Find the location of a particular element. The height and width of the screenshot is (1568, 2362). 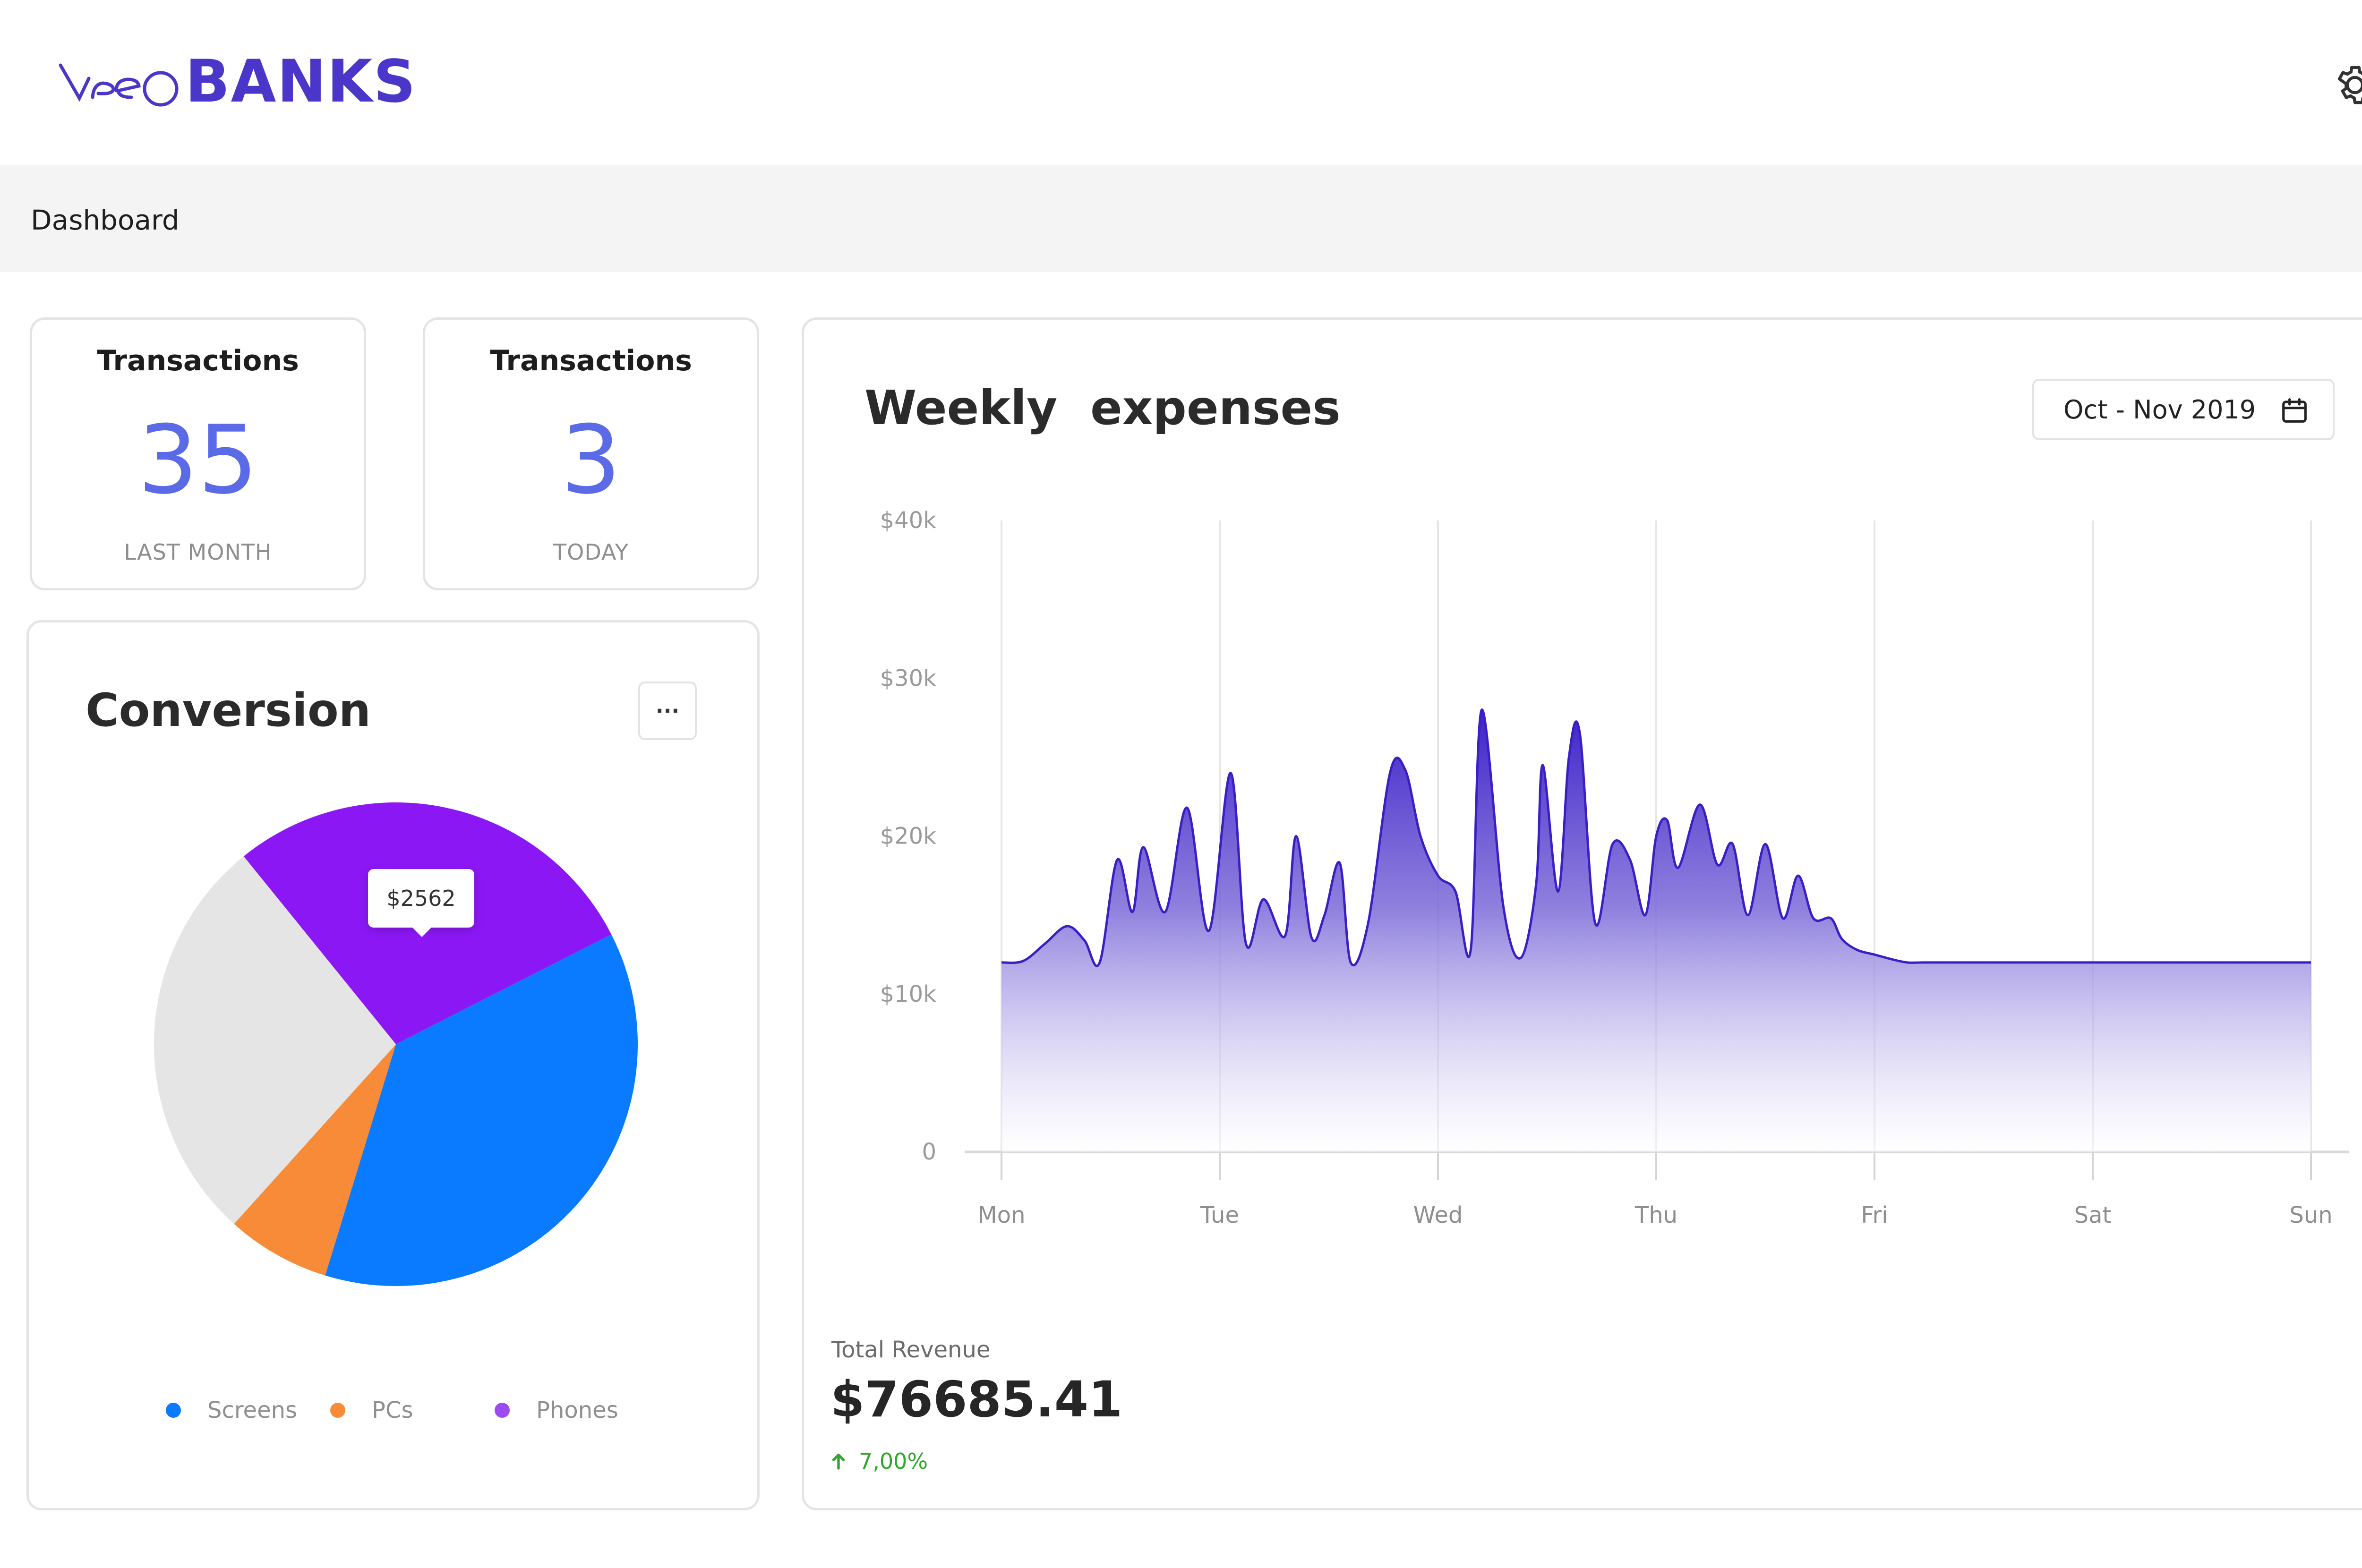

logo-light-mark is located at coordinates (119, 85).